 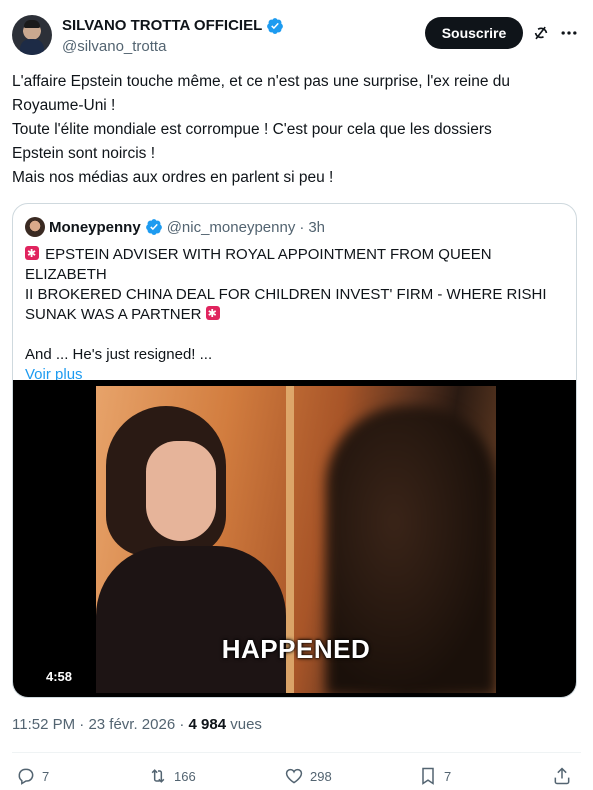 I want to click on views-count: 4 984, so click(x=207, y=724).